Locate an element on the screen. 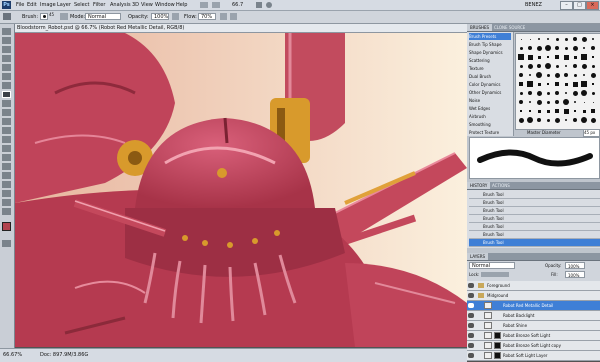 The image size is (600, 362). healing-brush-tool-icon is located at coordinates (6, 85).